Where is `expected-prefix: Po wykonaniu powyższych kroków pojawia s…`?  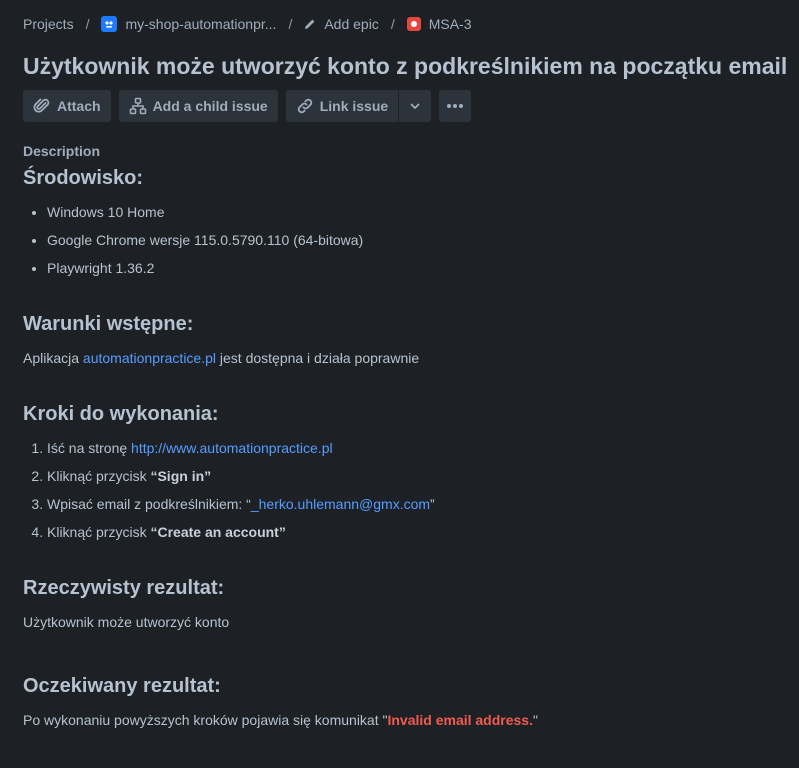
expected-prefix: Po wykonaniu powyższych kroków pojawia s… is located at coordinates (205, 720).